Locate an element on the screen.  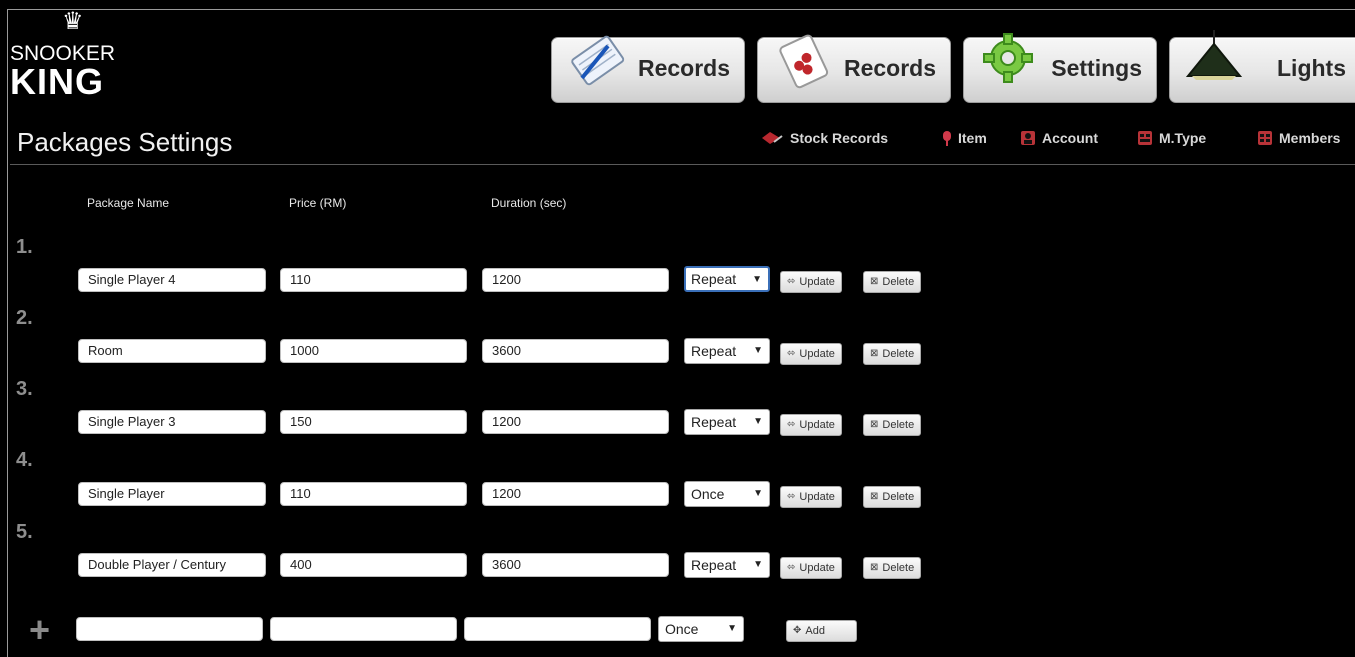
page-title: Packages Settings is located at coordinates (125, 142).